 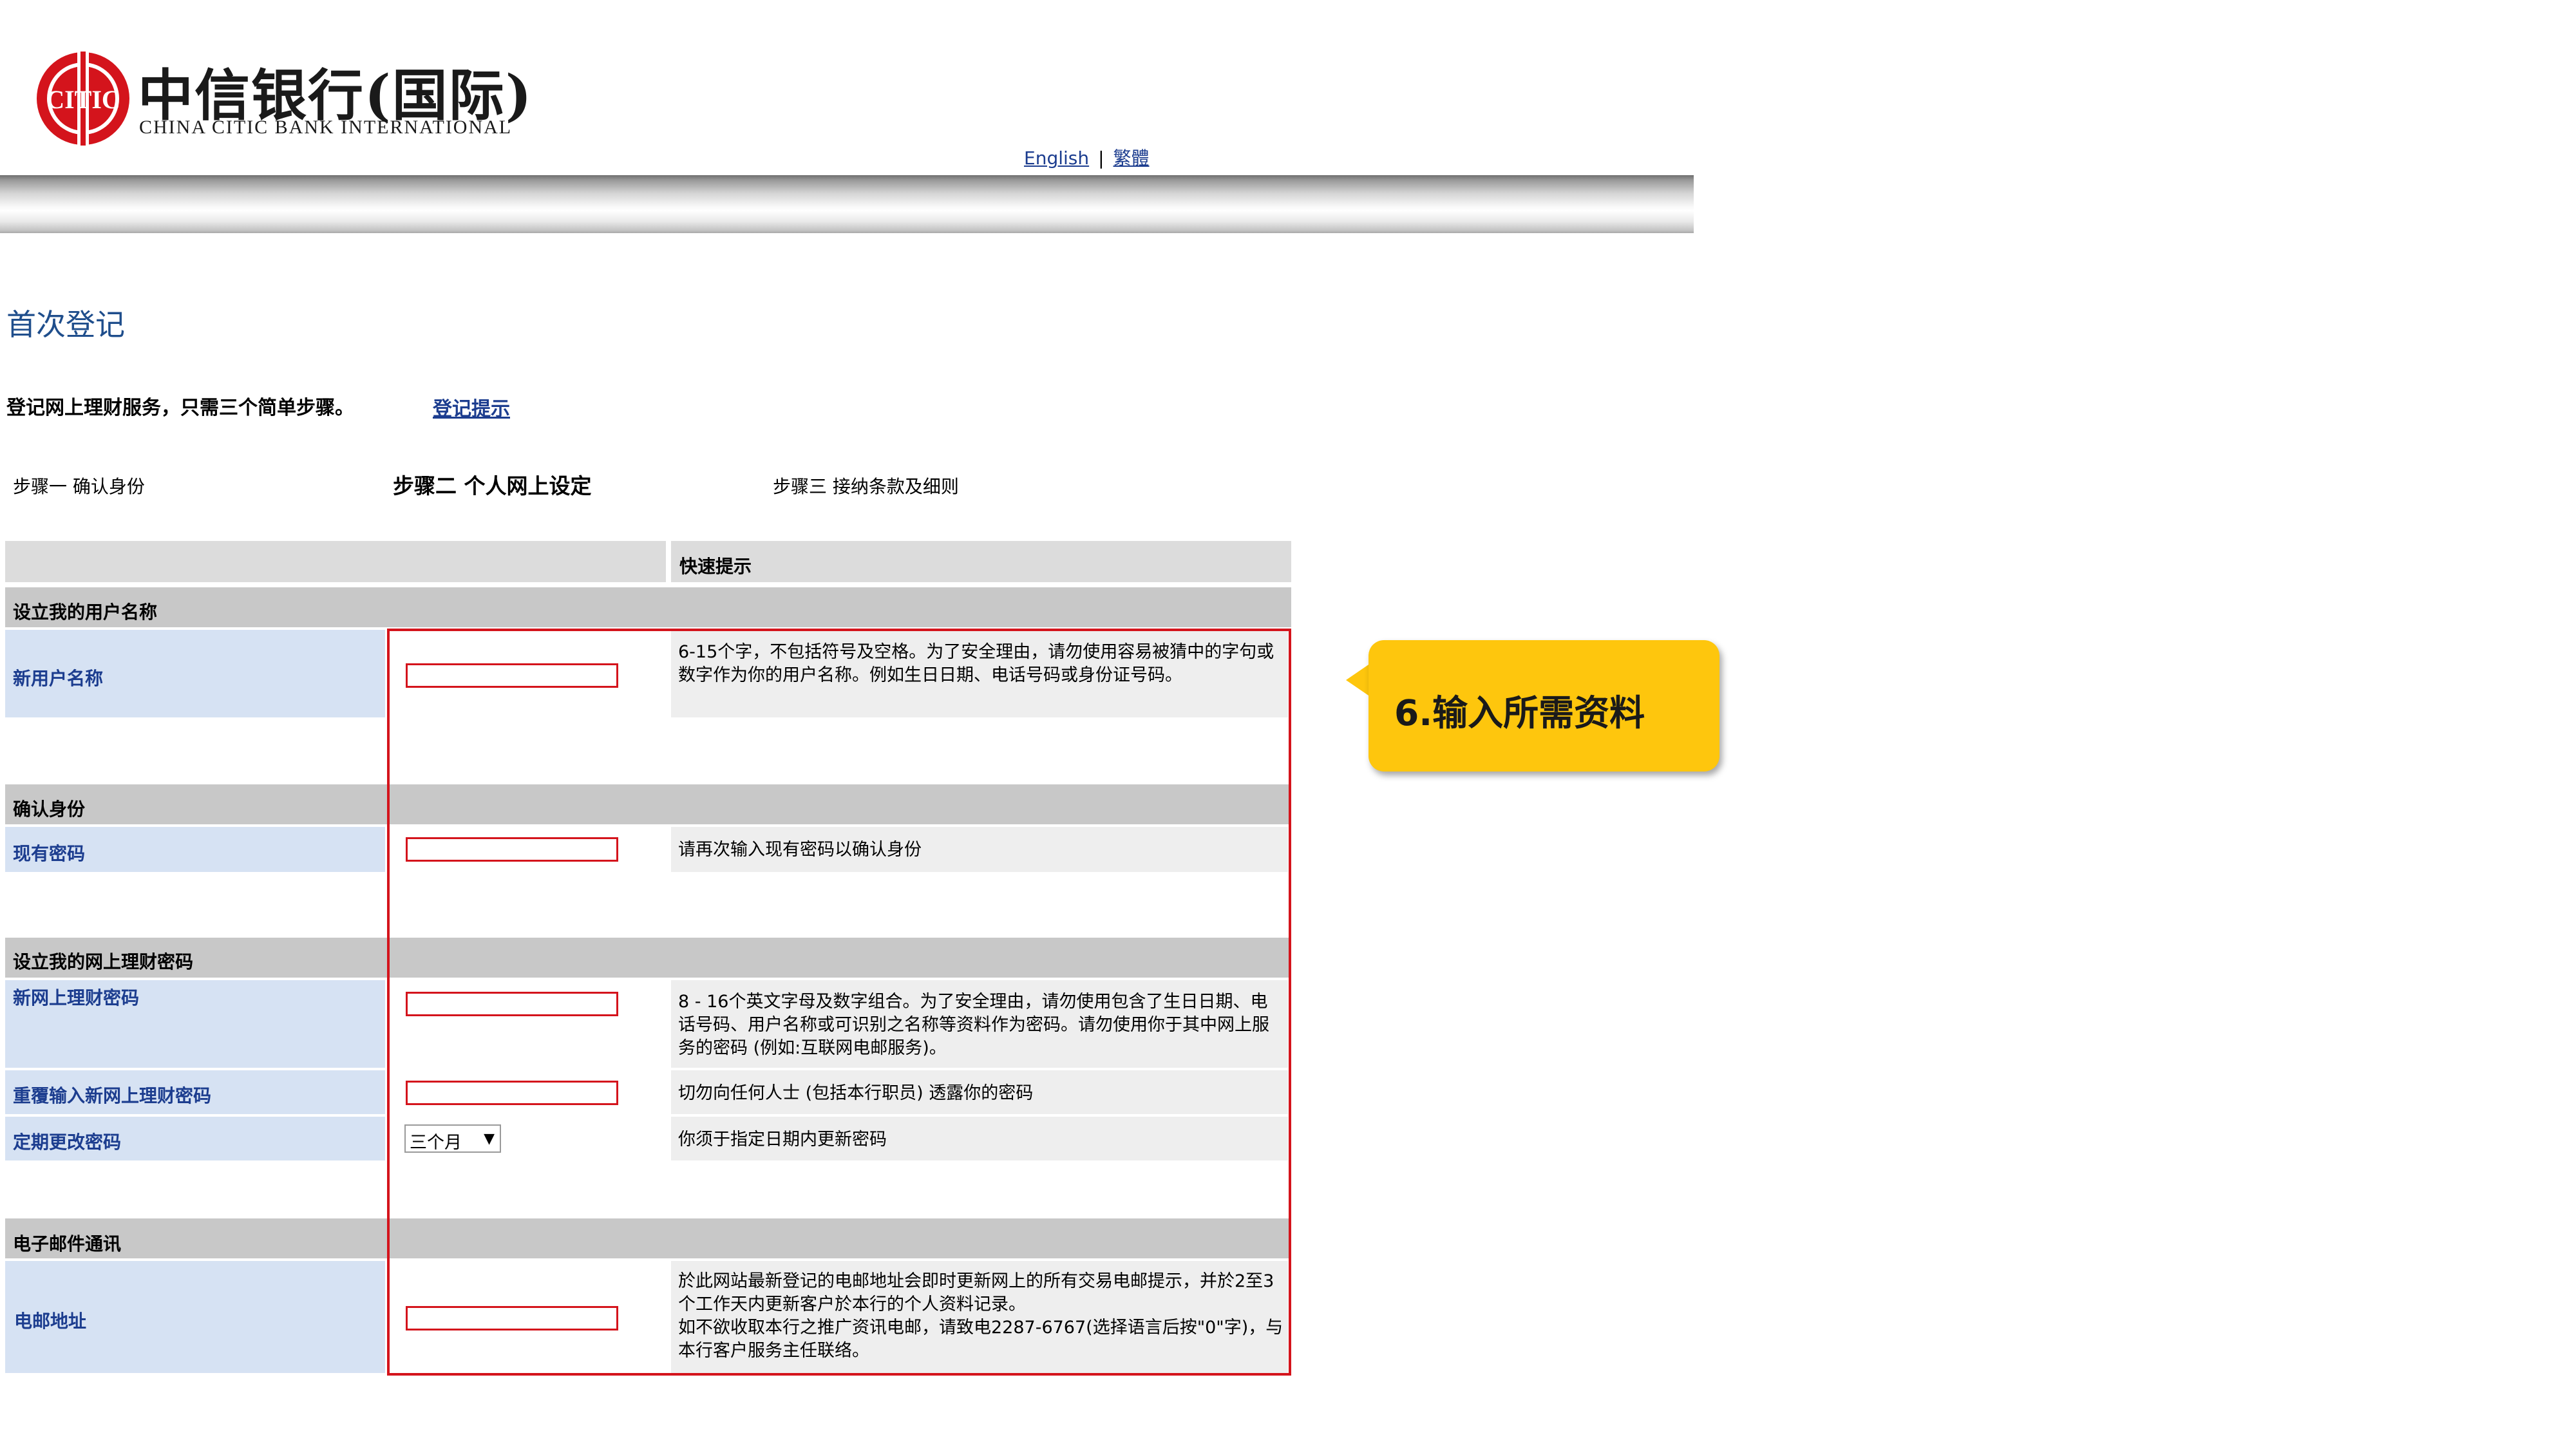 I want to click on logo-mark-text: CITIC, so click(x=83, y=100).